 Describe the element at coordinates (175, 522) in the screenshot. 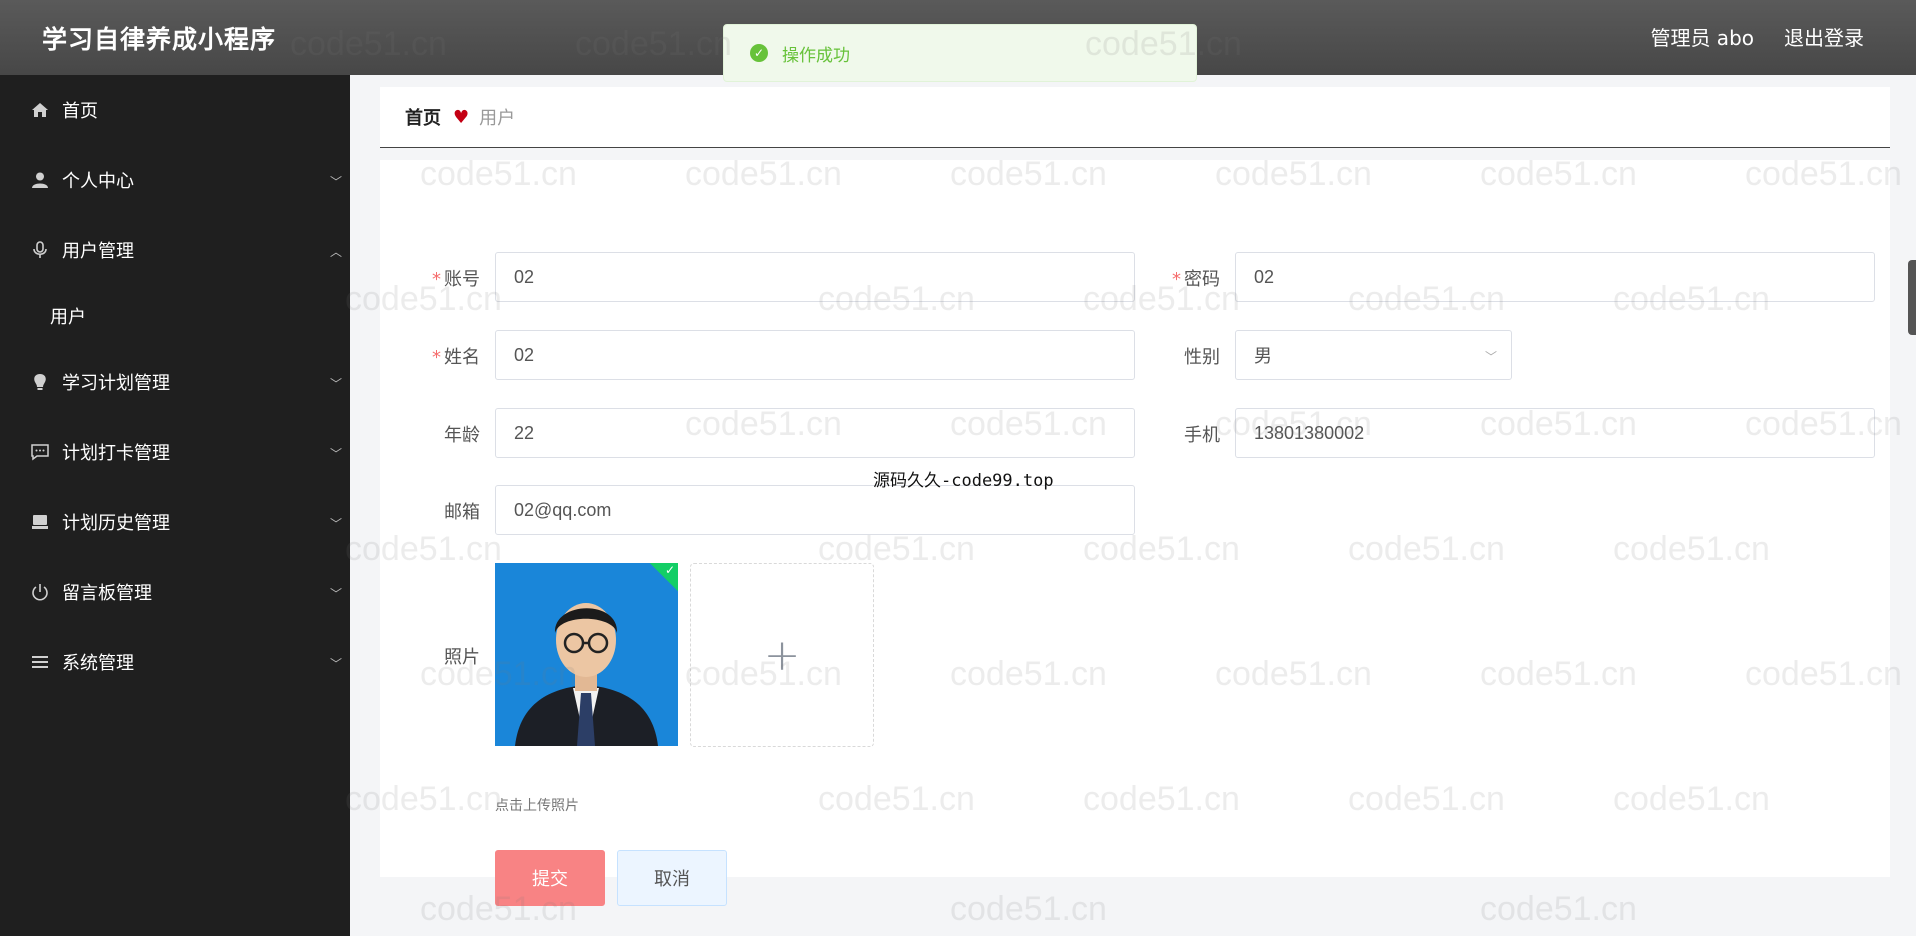

I see `sidebar-item-plan-history: 计划历史管理 ﹀` at that location.